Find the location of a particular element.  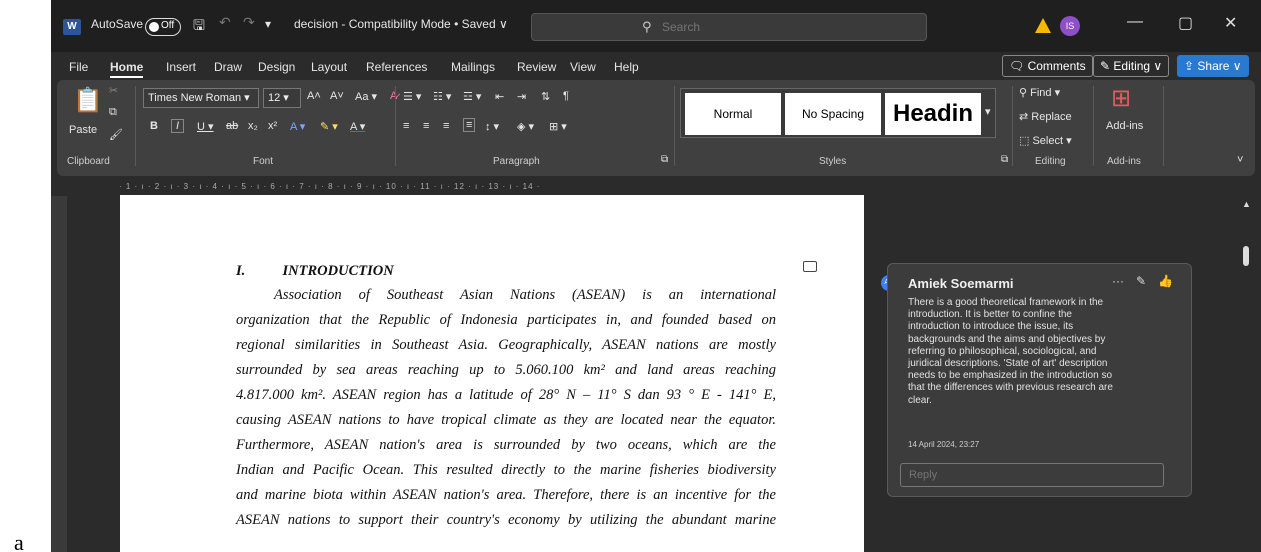

minimize-button: — is located at coordinates (1135, 22).